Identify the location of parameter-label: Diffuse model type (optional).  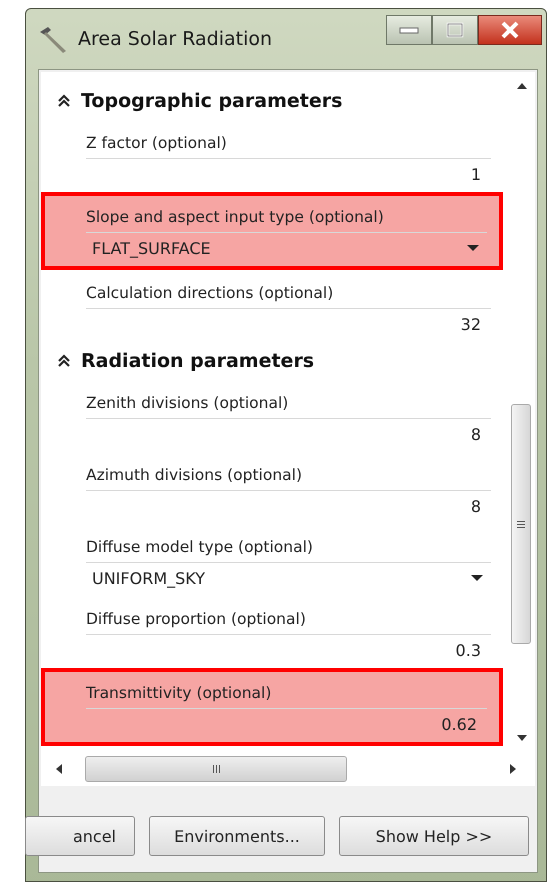
(200, 547).